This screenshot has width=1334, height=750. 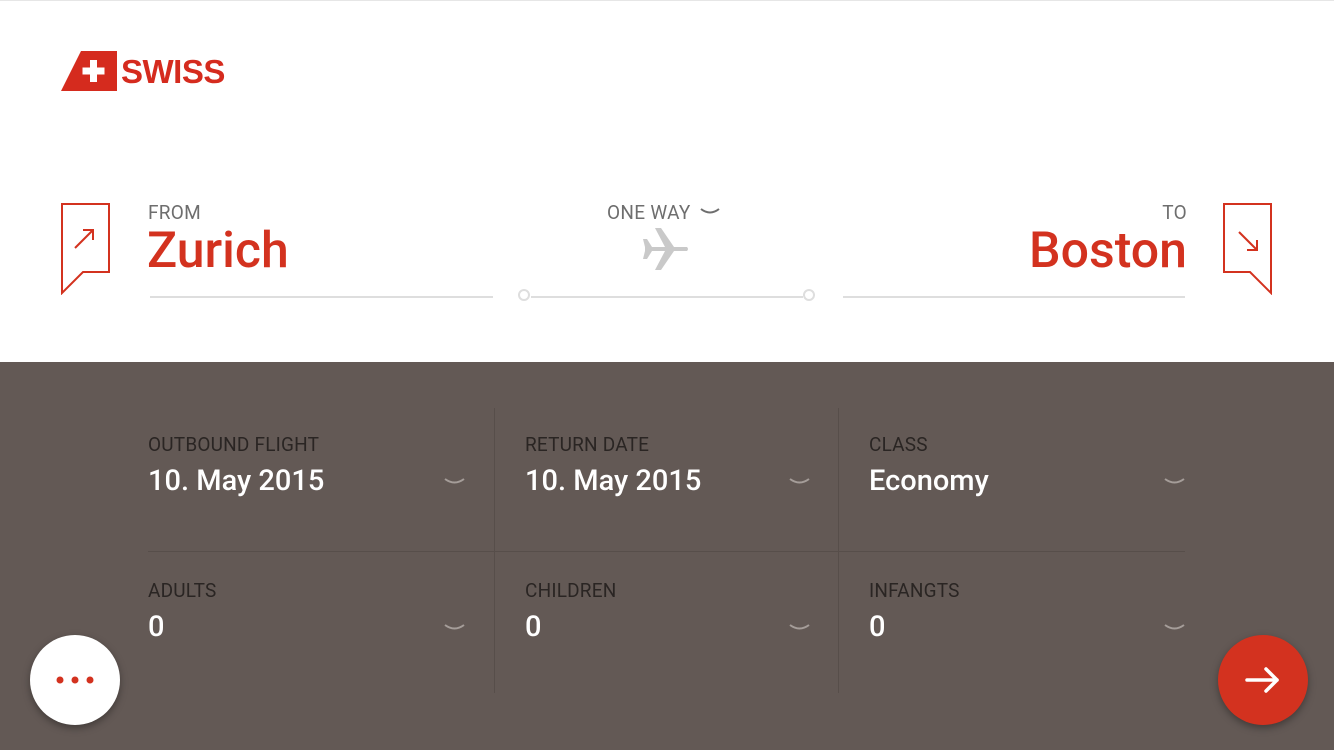 What do you see at coordinates (1108, 251) in the screenshot?
I see `to-city: Boston` at bounding box center [1108, 251].